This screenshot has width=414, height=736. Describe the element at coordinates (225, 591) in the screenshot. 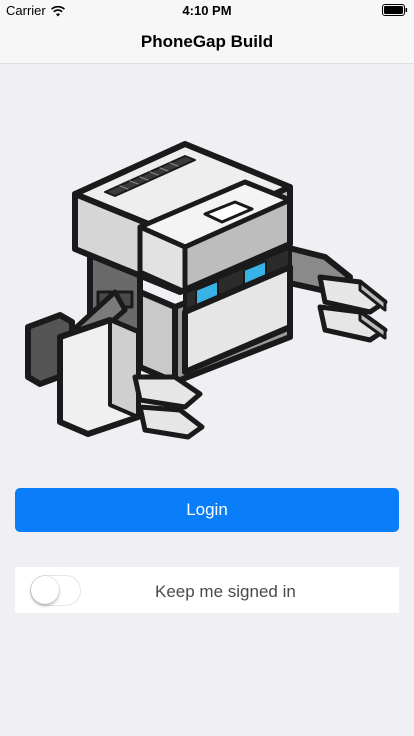

I see `keep-signed-in-label: Keep me signed in` at that location.